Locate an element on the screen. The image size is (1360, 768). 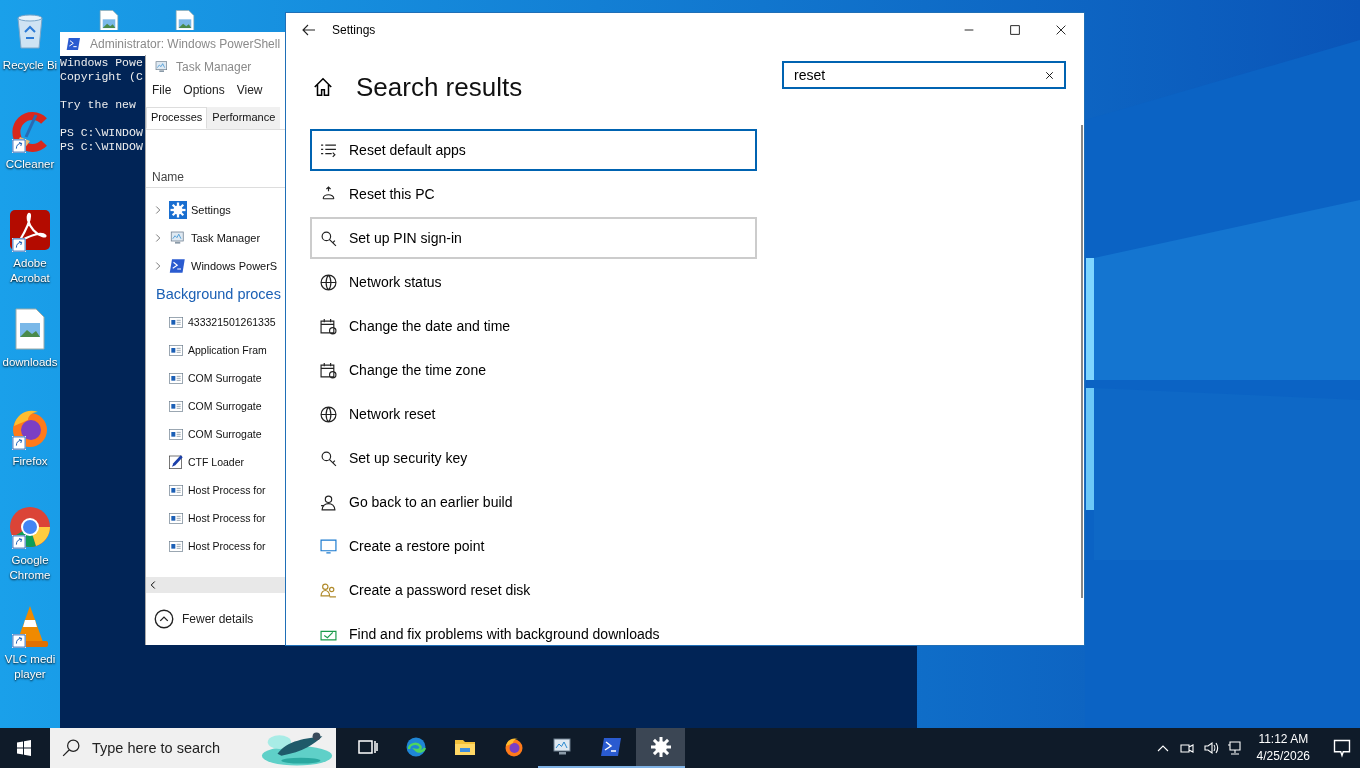
search-icon is located at coordinates (71, 748).